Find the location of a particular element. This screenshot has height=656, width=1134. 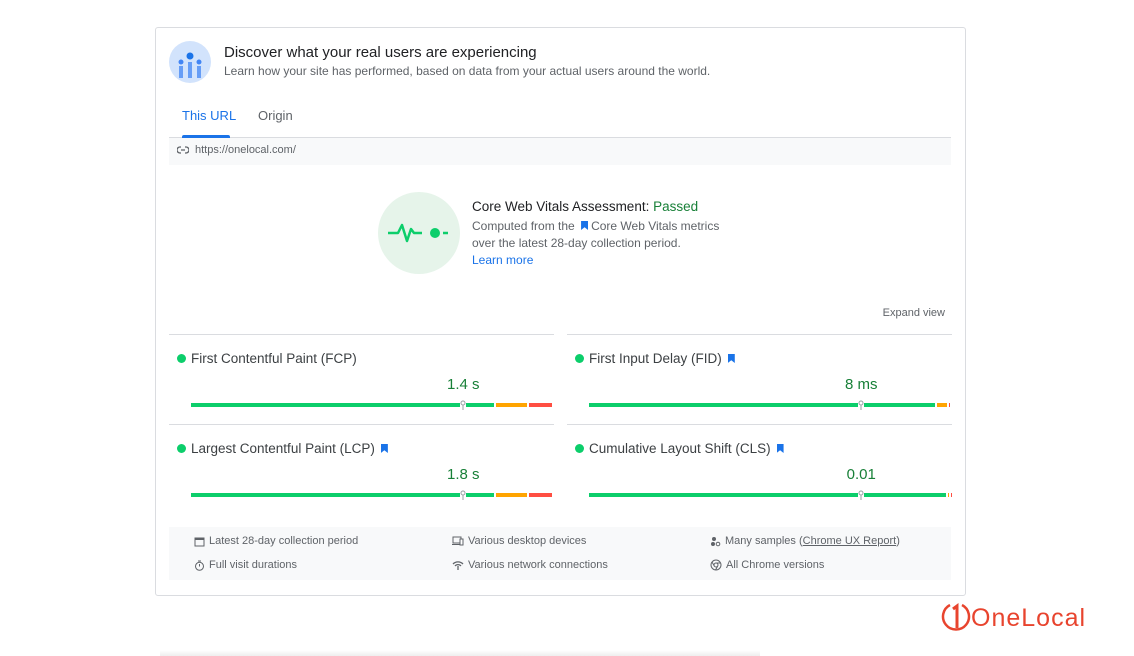

samples-icon is located at coordinates (716, 541).